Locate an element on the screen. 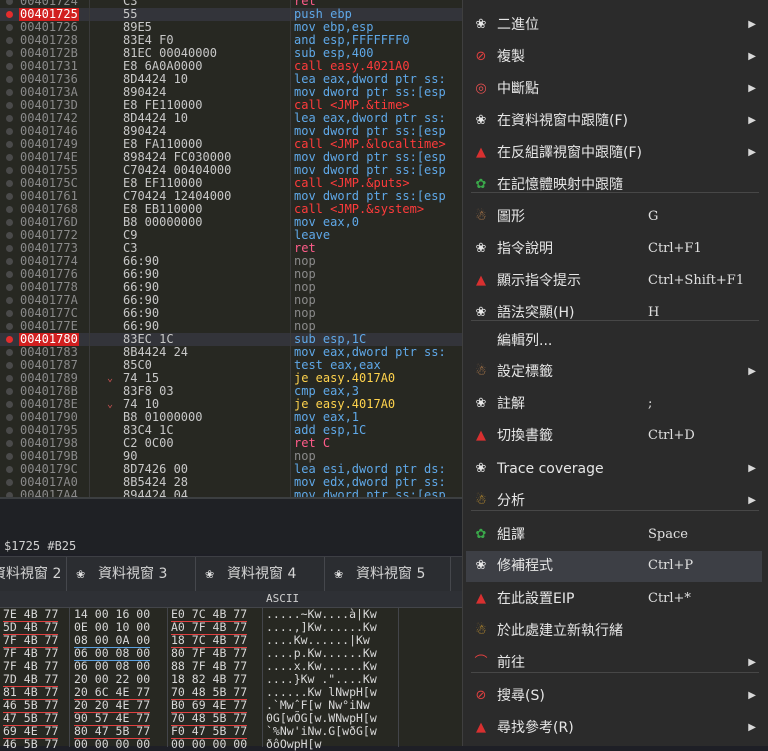 This screenshot has width=768, height=751. dump-hex-cell: 00 00 00 00 is located at coordinates (209, 744).